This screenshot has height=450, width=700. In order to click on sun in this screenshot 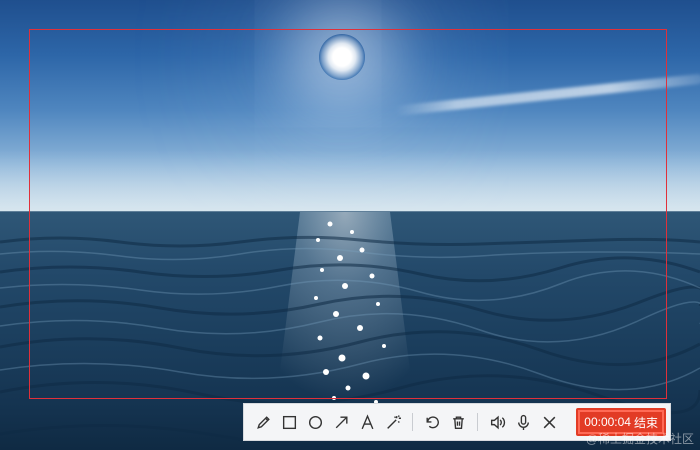, I will do `click(342, 57)`.